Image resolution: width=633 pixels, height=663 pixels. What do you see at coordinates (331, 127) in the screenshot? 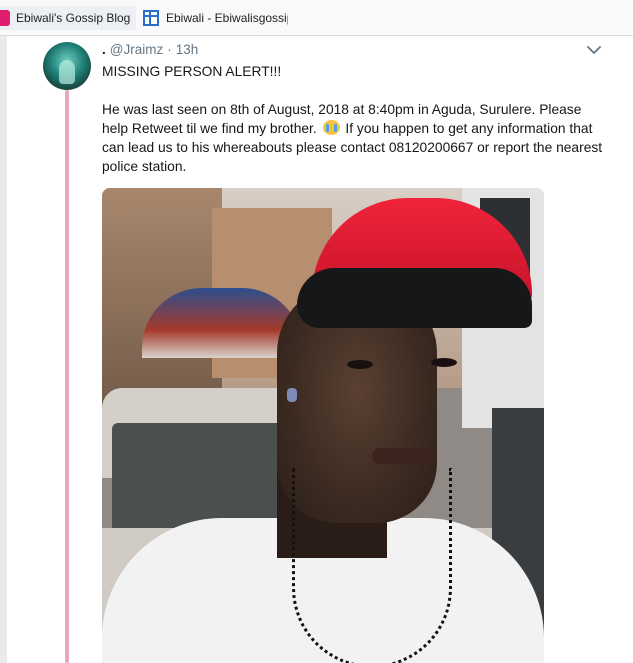
I see `loudly-crying-face-icon` at bounding box center [331, 127].